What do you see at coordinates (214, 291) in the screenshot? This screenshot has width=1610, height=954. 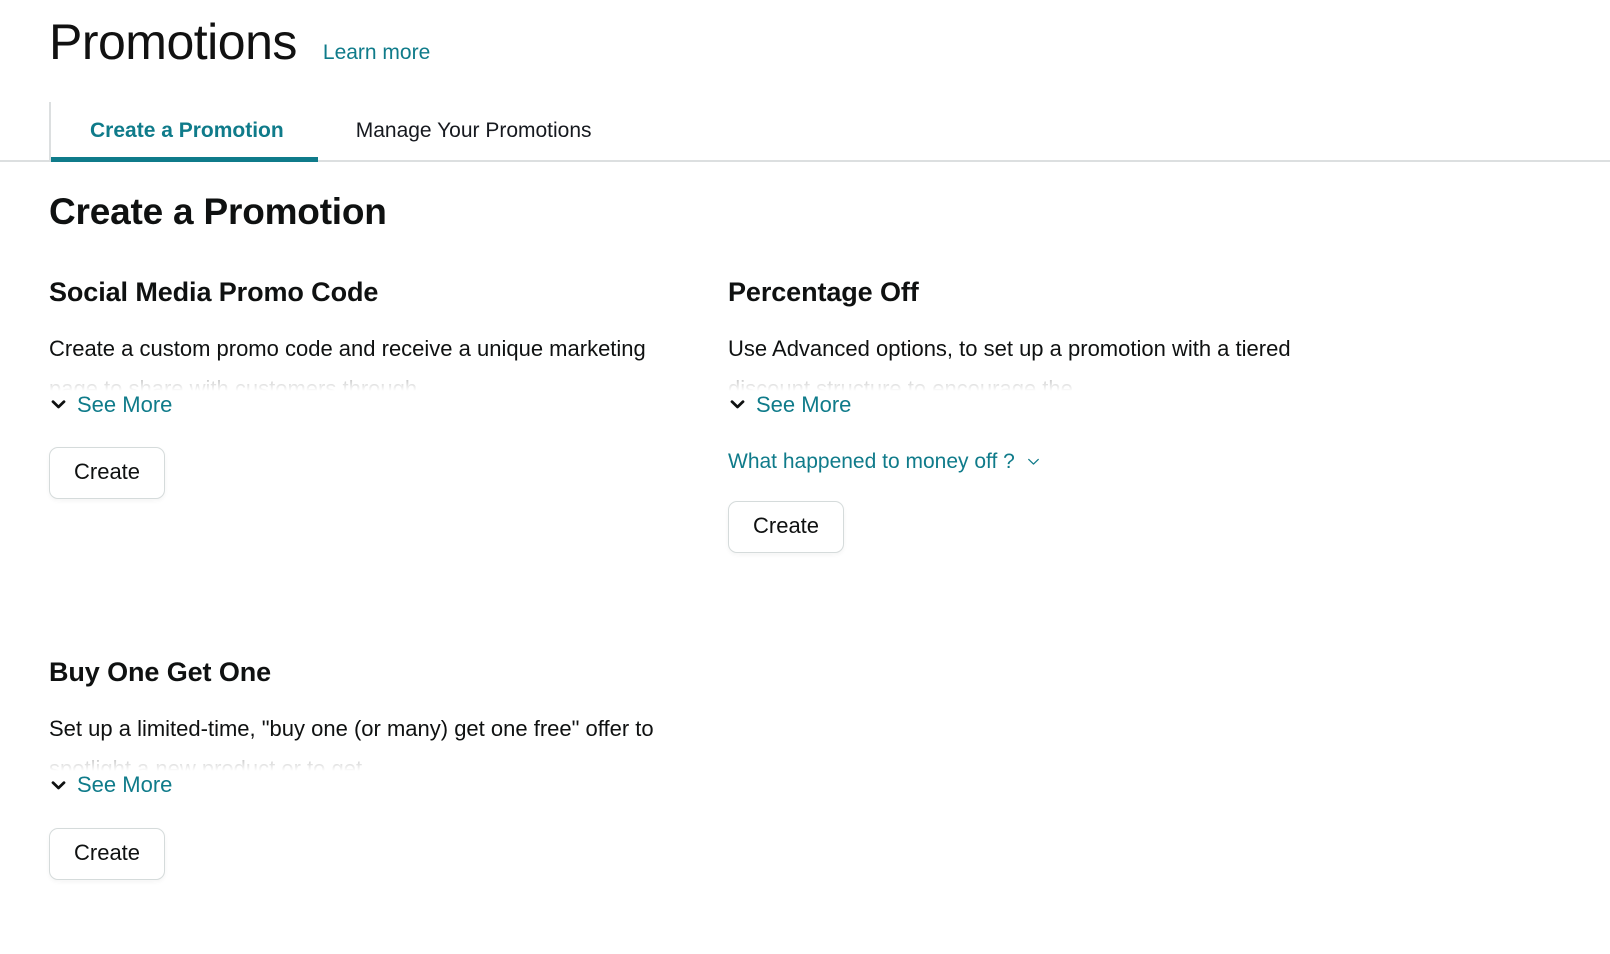 I see `card-title: Social Media Promo Code` at bounding box center [214, 291].